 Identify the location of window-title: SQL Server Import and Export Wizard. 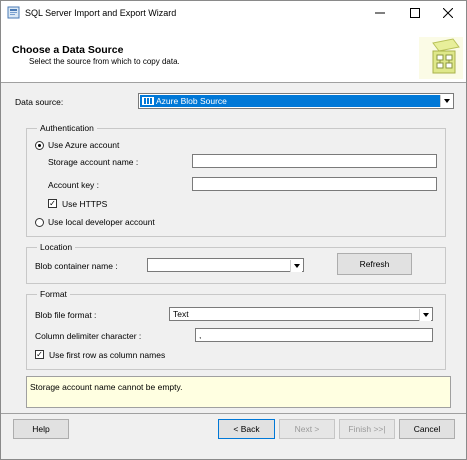
(101, 13).